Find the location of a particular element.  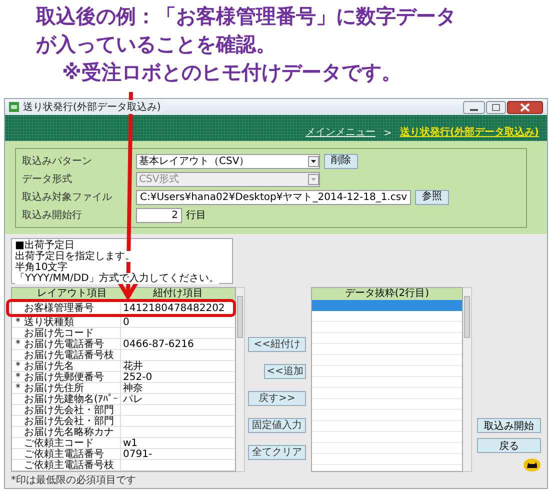

close-icon is located at coordinates (525, 107).